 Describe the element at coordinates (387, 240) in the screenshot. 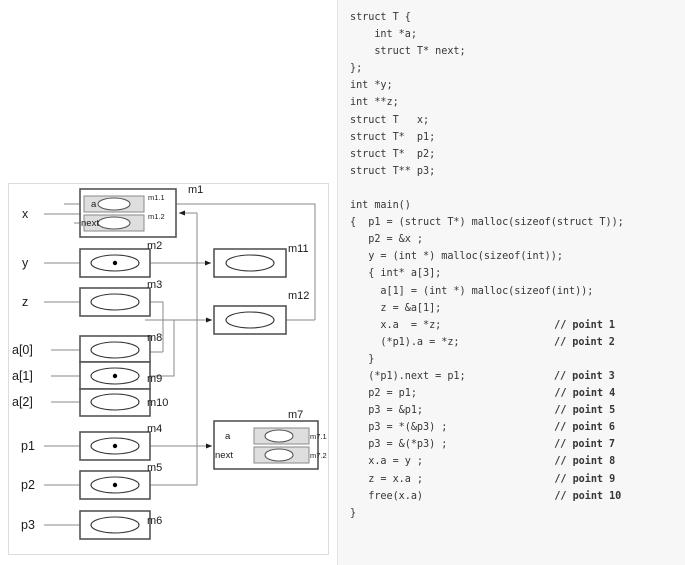

I see `code-line-text: p2 = &x ;` at that location.